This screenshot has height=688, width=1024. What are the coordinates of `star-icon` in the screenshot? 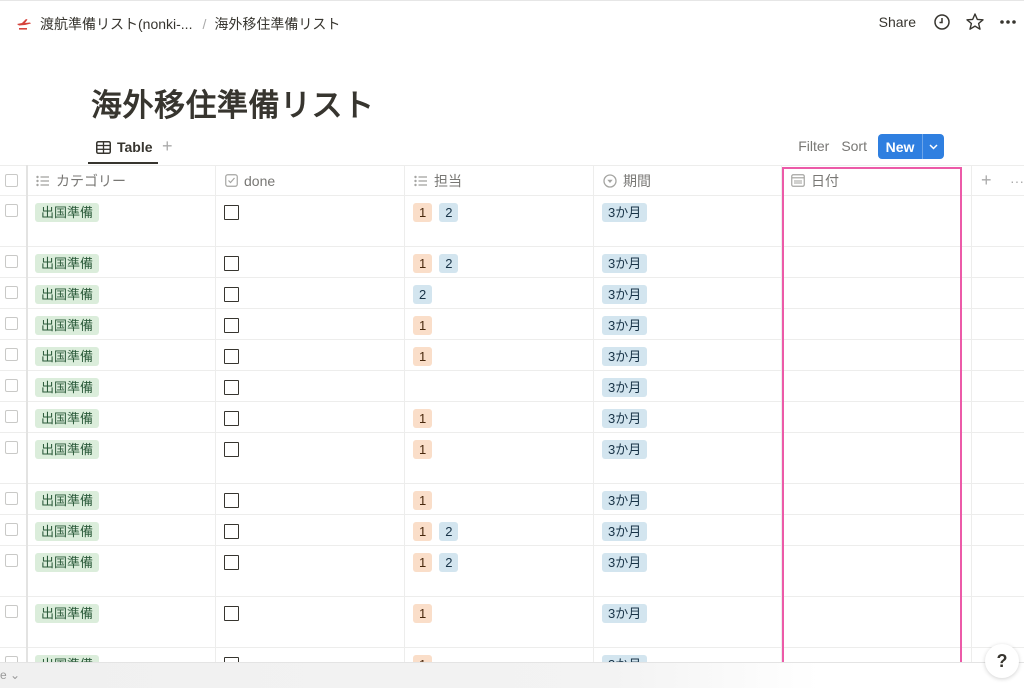 It's located at (975, 22).